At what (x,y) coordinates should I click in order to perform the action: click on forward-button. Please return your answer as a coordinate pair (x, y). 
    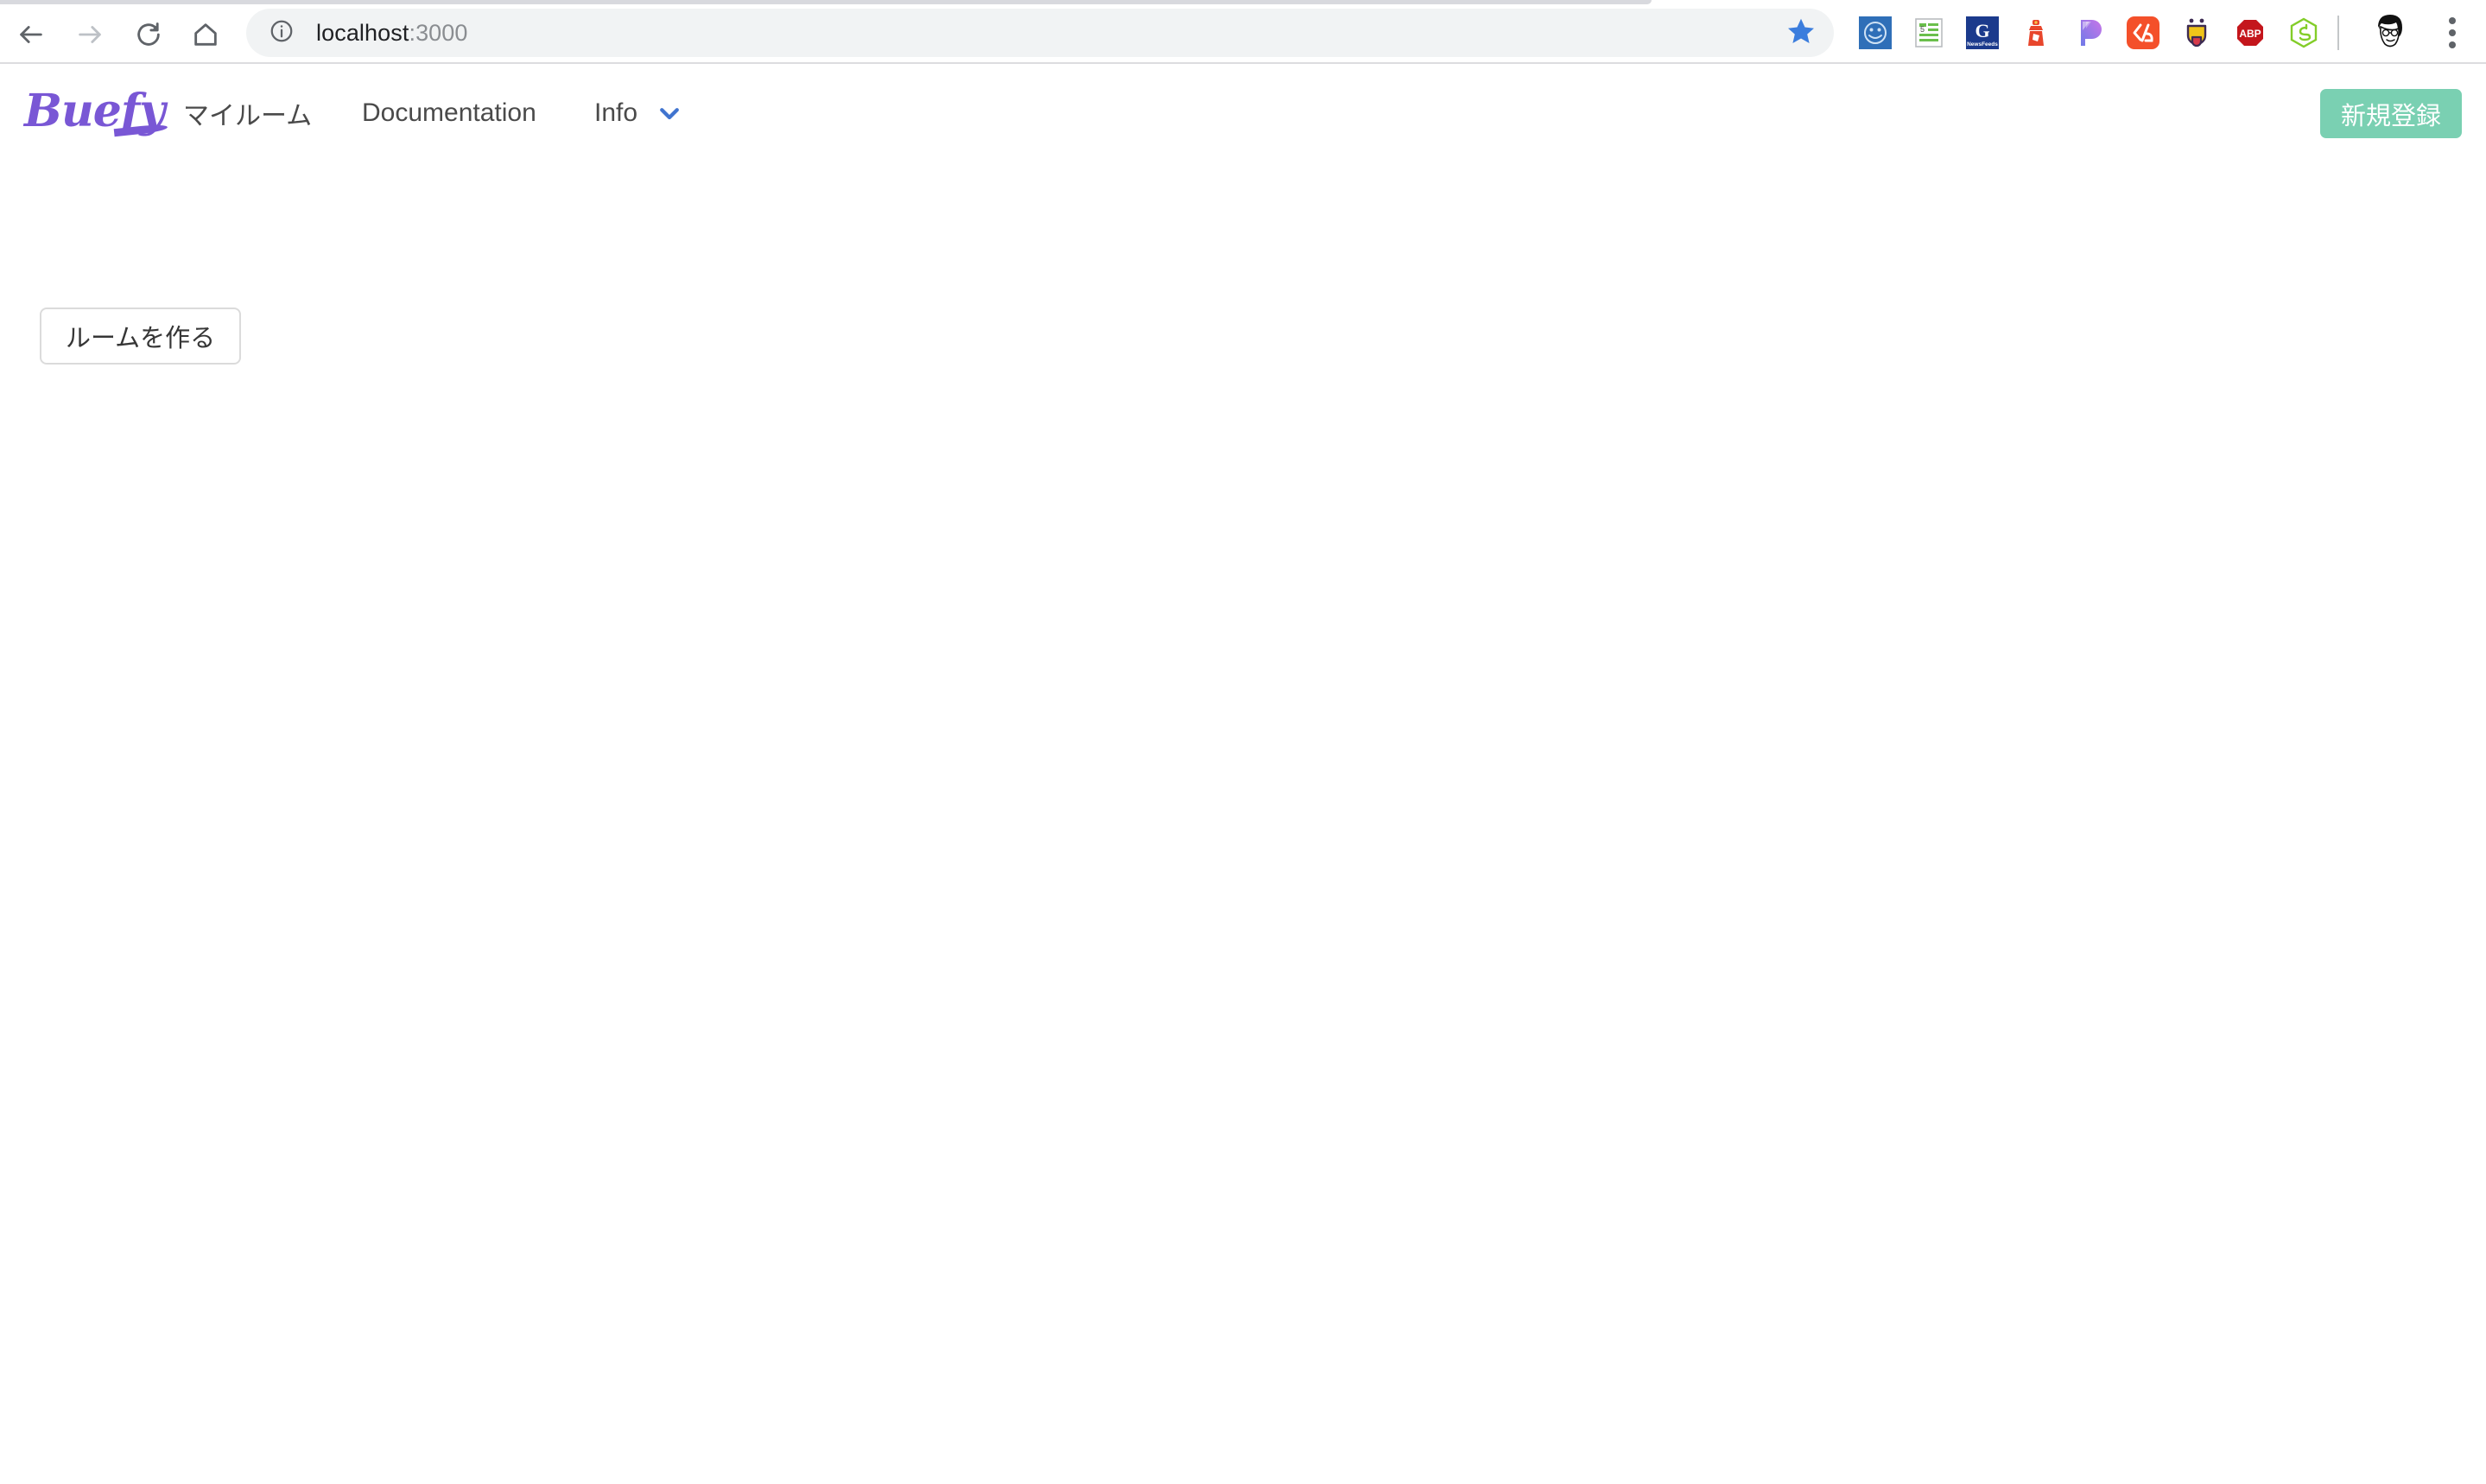
    Looking at the image, I should click on (89, 34).